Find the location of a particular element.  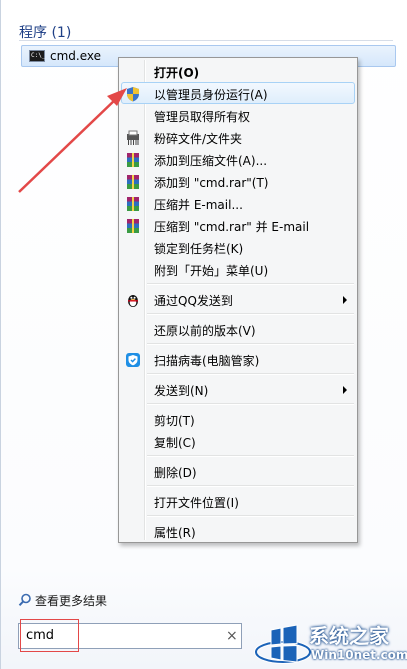

menu-item-label: 发送到(N) is located at coordinates (181, 391).